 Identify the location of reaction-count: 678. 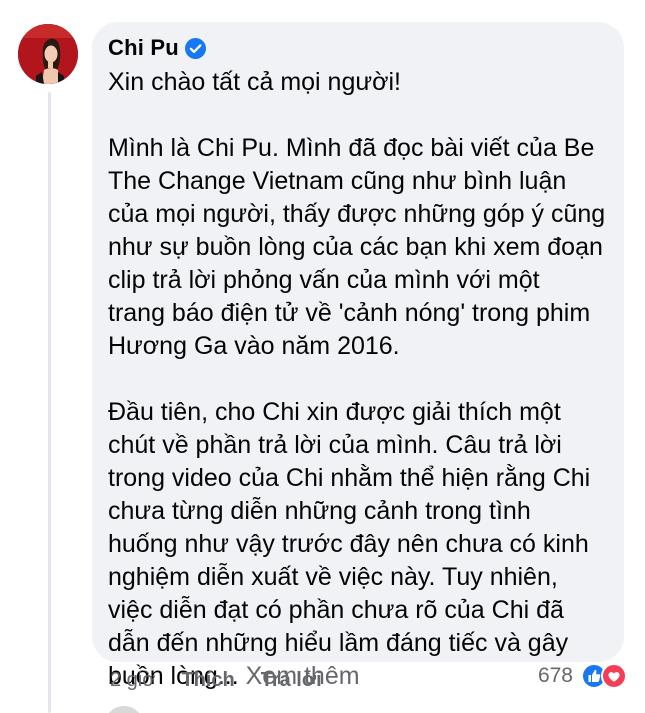
(555, 675).